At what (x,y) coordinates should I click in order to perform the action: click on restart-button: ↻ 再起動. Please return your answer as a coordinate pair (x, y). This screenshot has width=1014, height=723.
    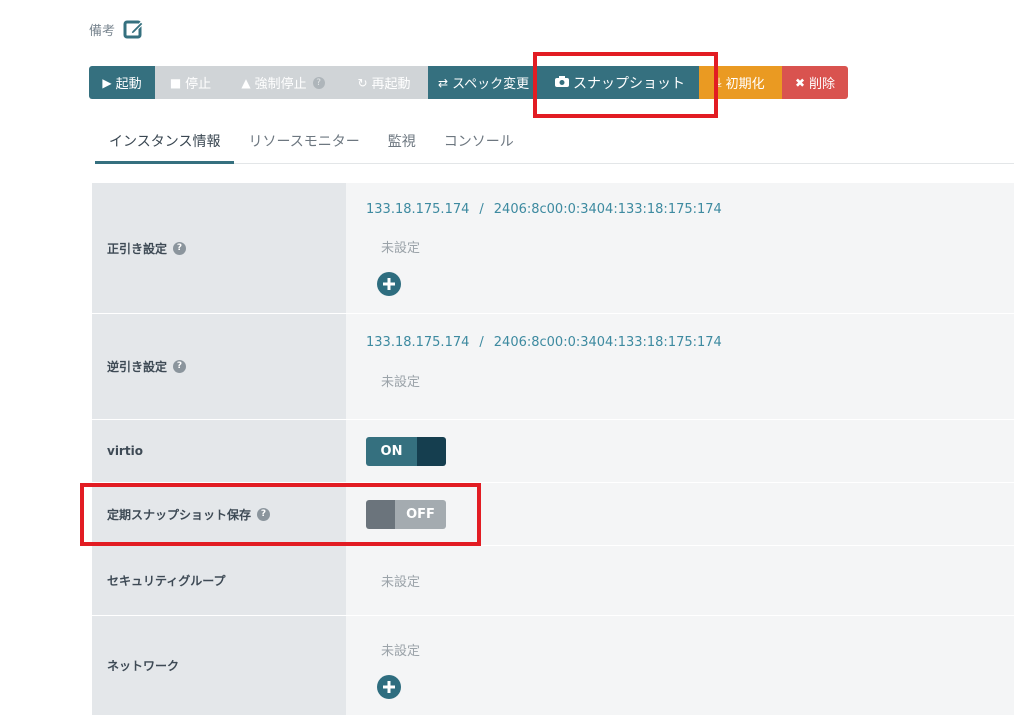
    Looking at the image, I should click on (384, 82).